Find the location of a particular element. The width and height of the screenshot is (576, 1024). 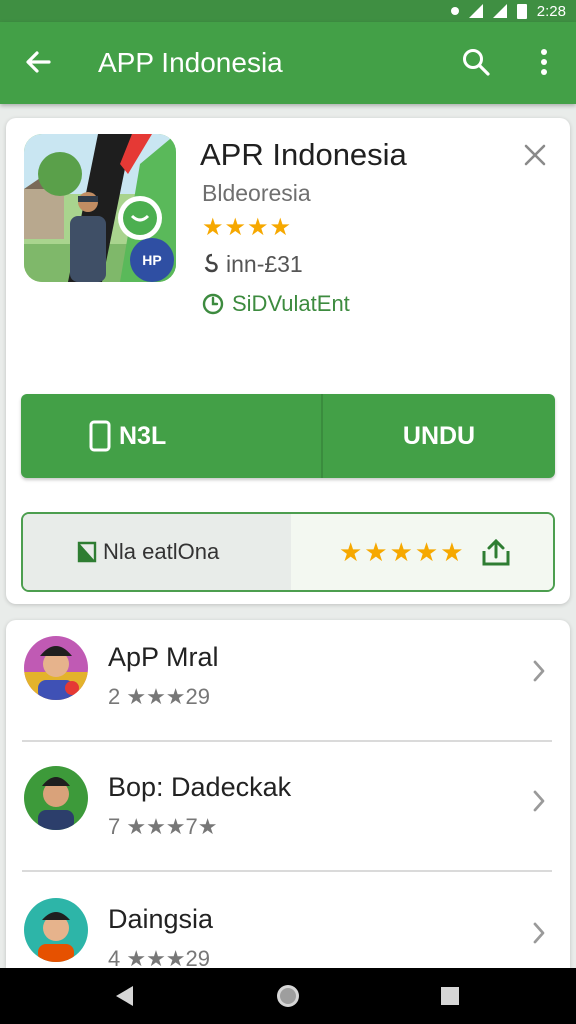

search-icon is located at coordinates (476, 62).